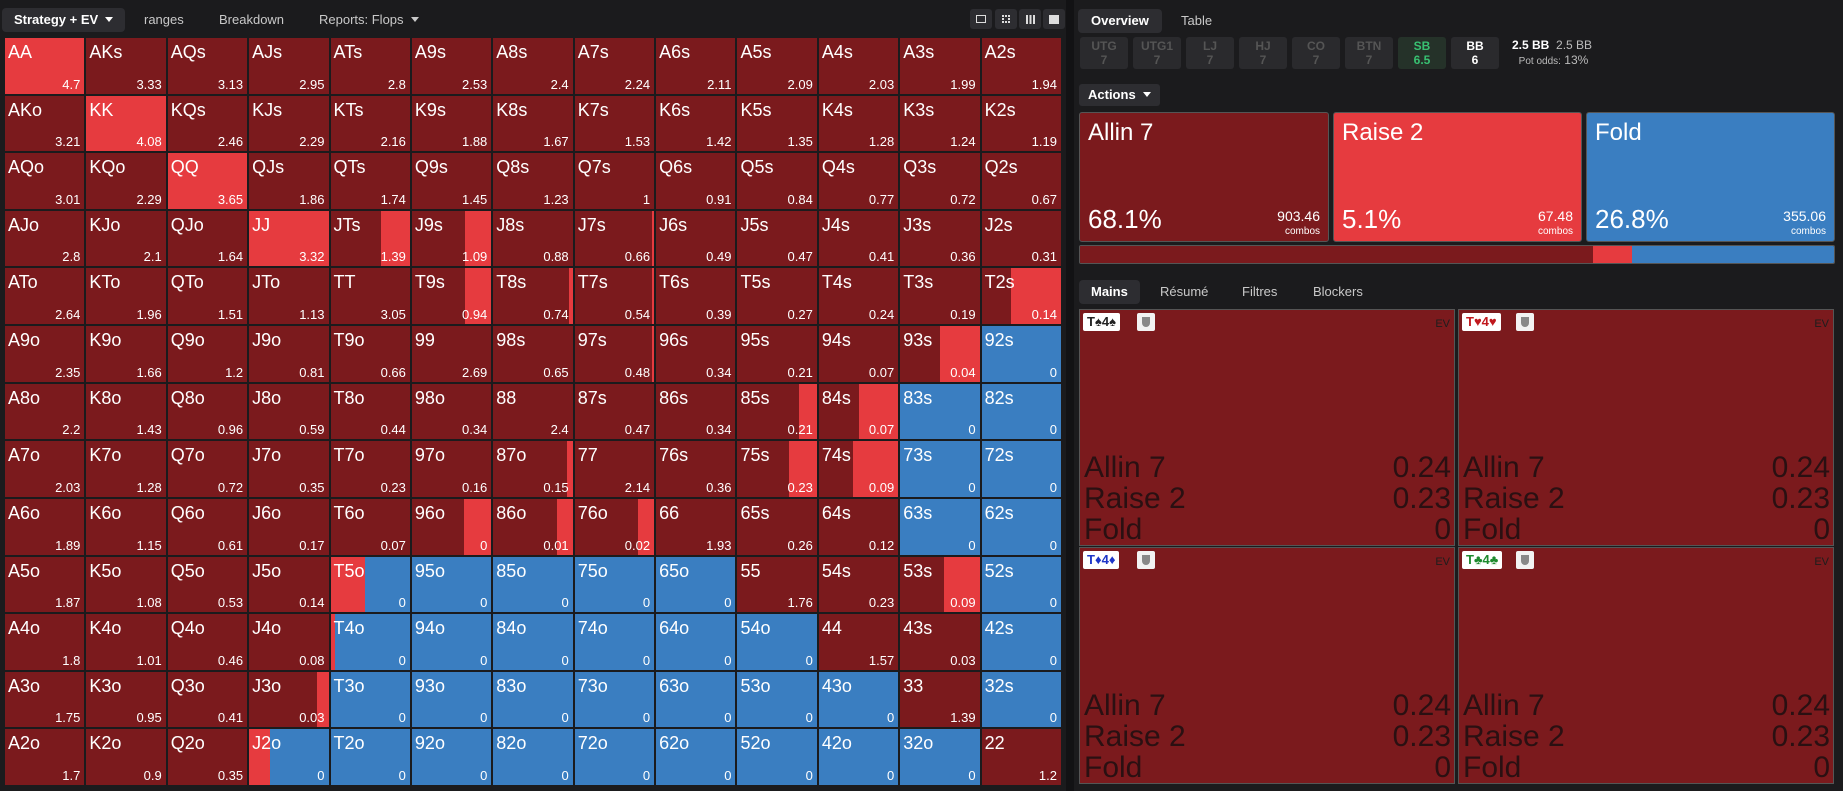 This screenshot has height=791, width=1843. What do you see at coordinates (696, 757) in the screenshot?
I see `hand-cell: 62o 0` at bounding box center [696, 757].